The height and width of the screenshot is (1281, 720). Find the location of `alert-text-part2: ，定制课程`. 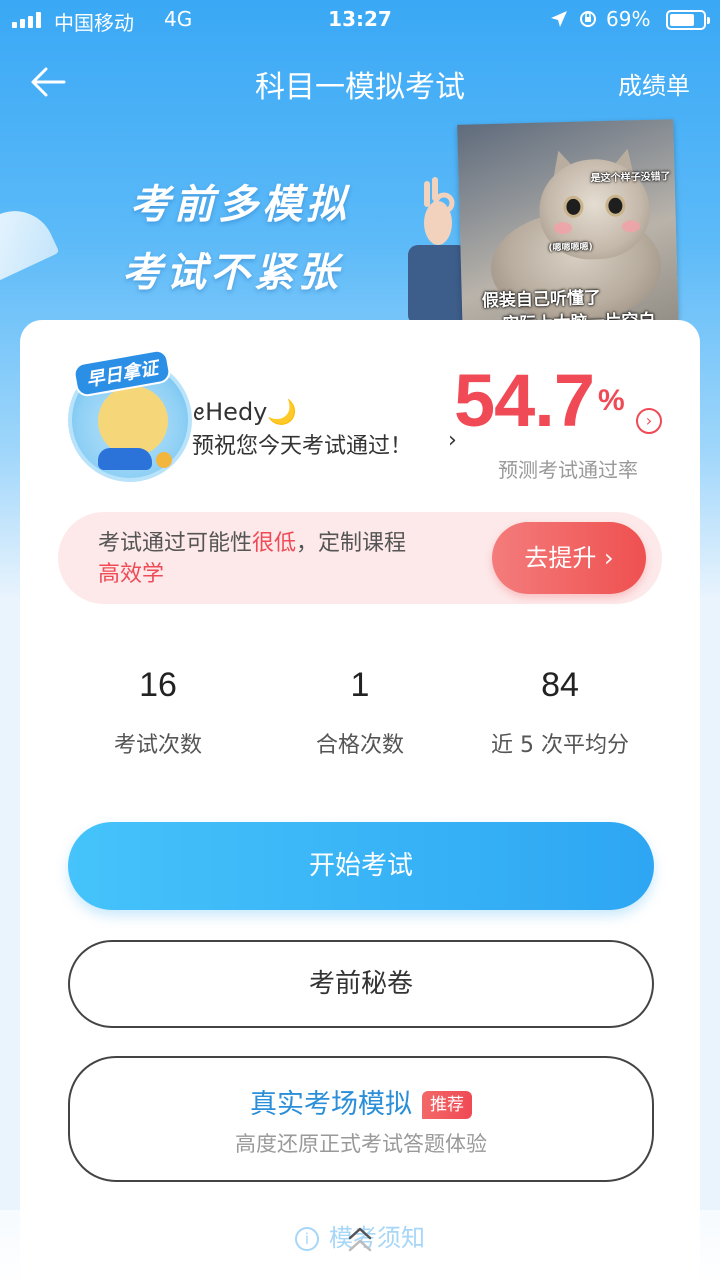

alert-text-part2: ，定制课程 is located at coordinates (351, 543).